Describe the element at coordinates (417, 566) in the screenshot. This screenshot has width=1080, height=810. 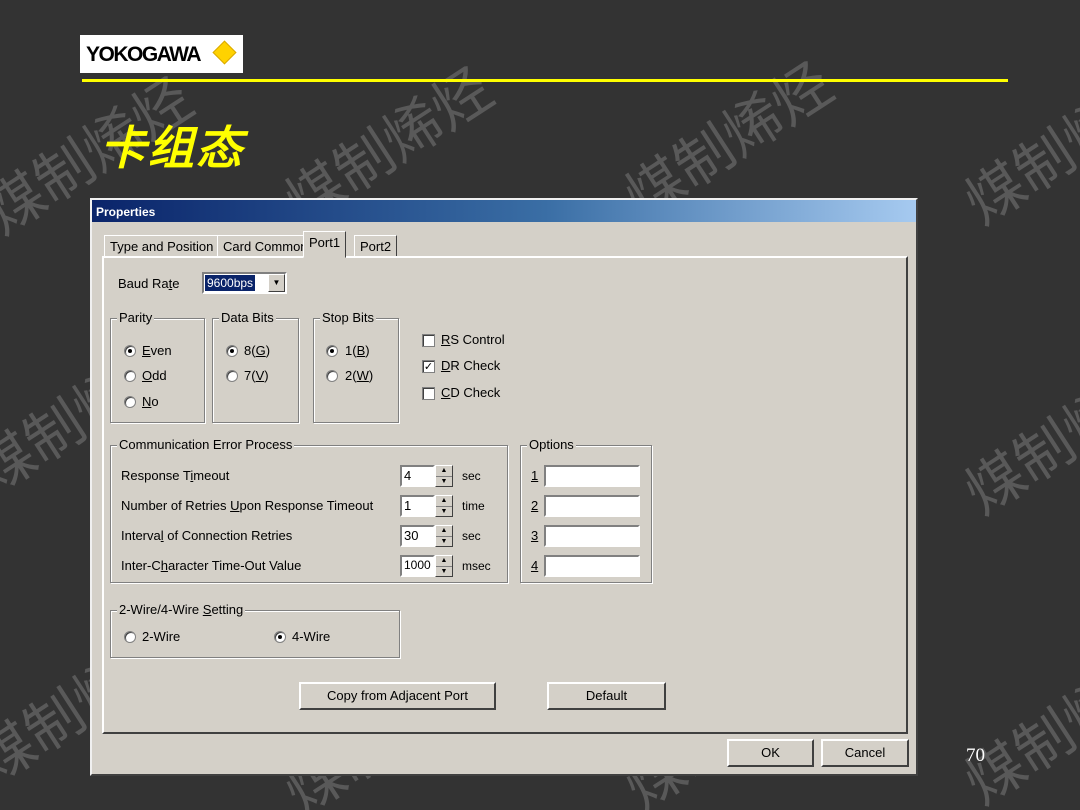
I see `char-timeout-input: 1000` at that location.